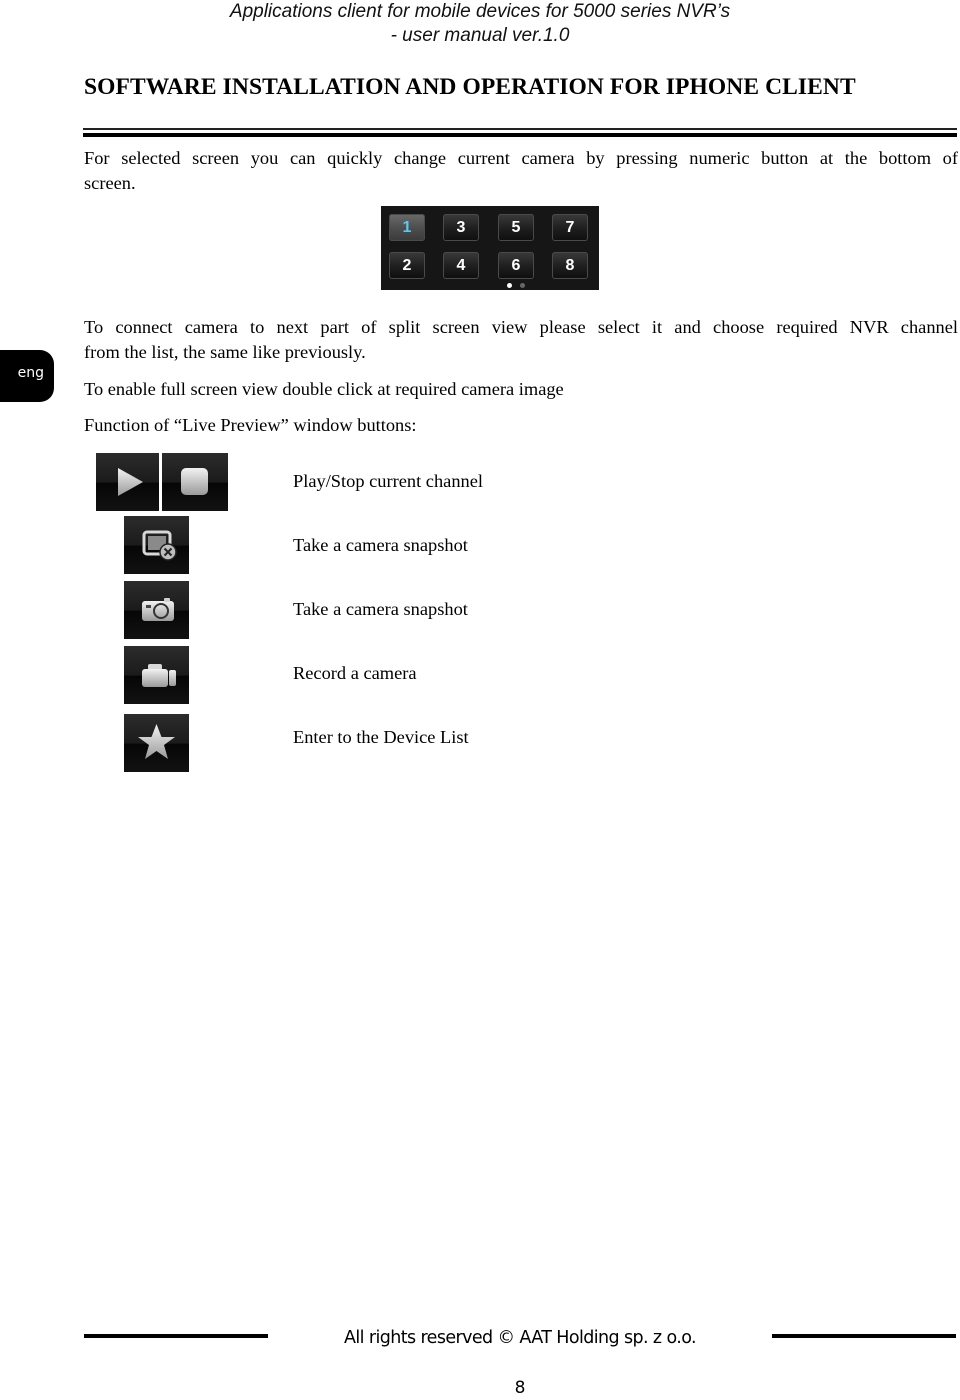 This screenshot has width=960, height=1400. I want to click on device-list-button, so click(156, 743).